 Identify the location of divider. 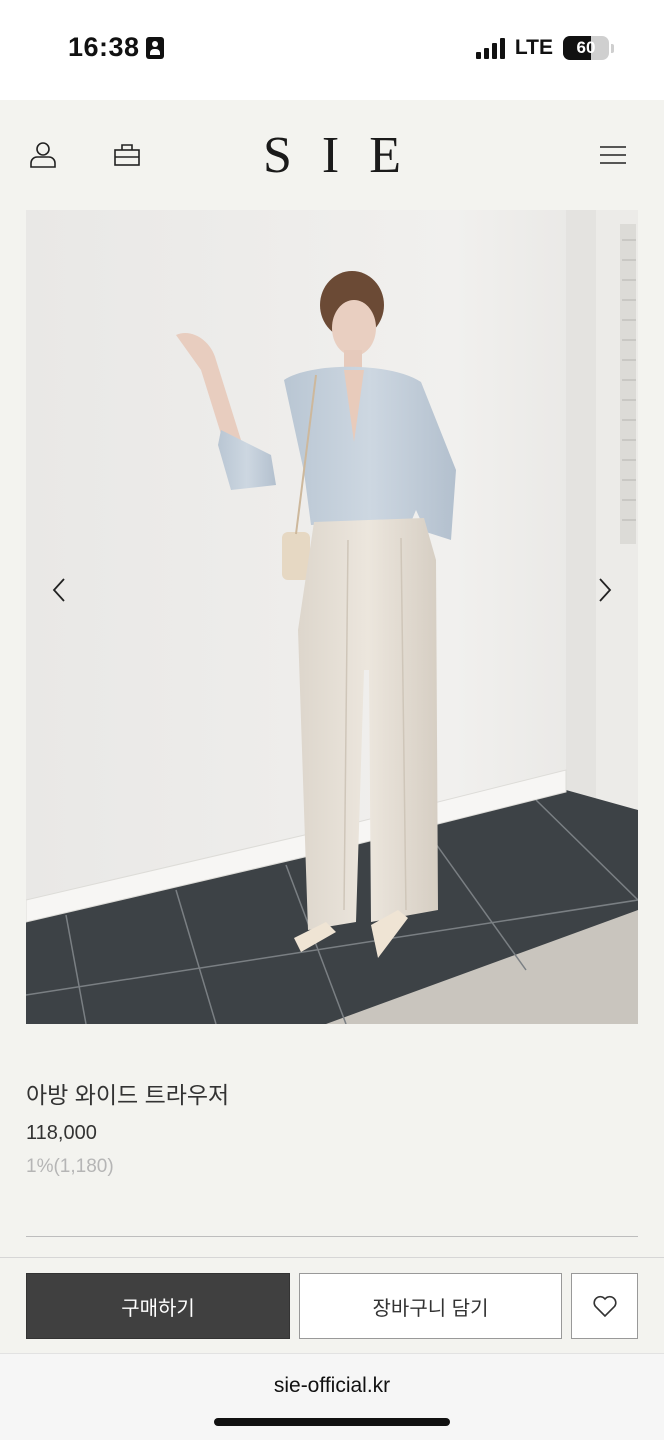
(332, 1236).